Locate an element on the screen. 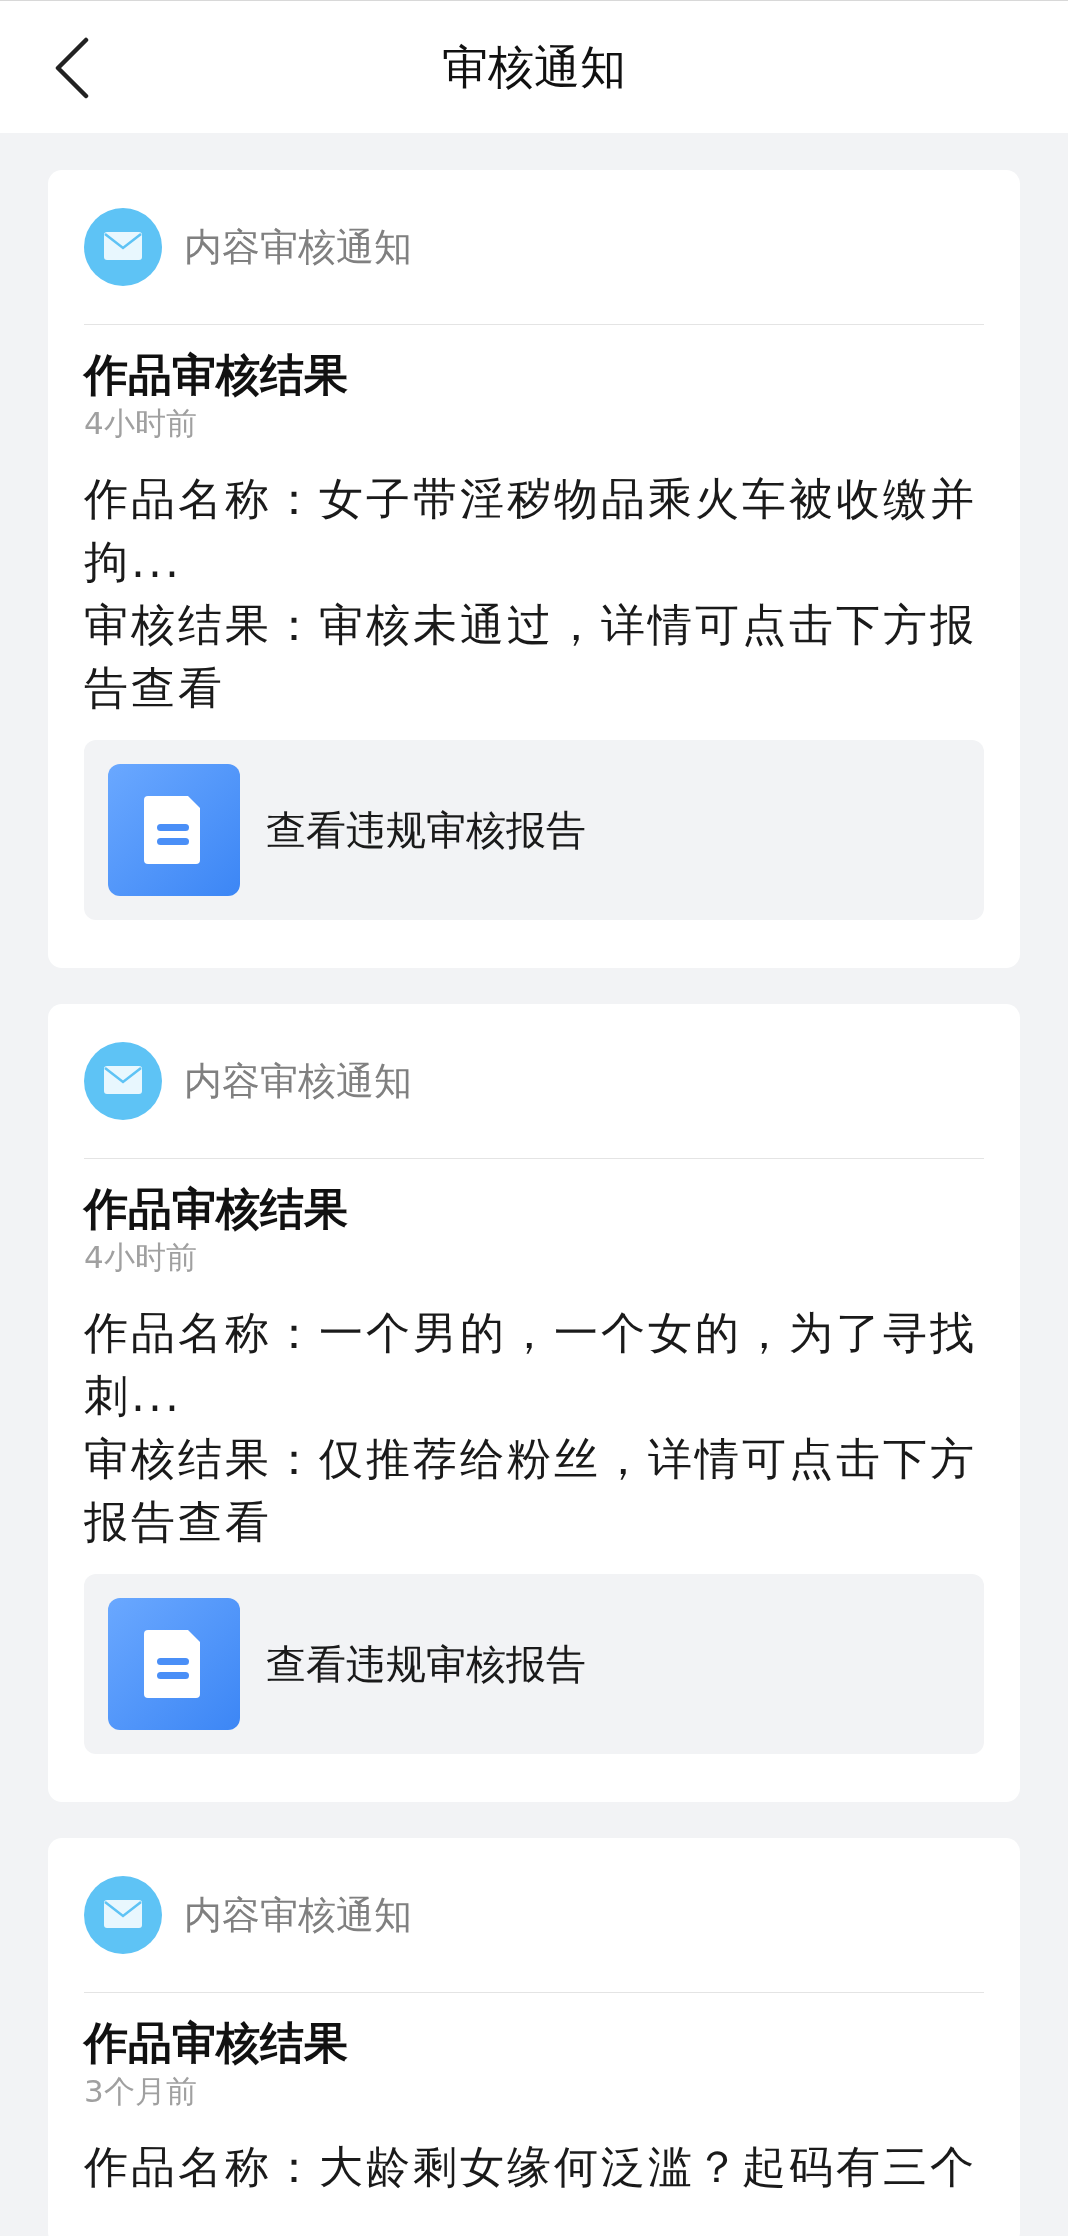 The image size is (1068, 2236). review-result: 审核结果：仅推荐给粉丝，详情可点击下方报告查看 is located at coordinates (531, 1490).